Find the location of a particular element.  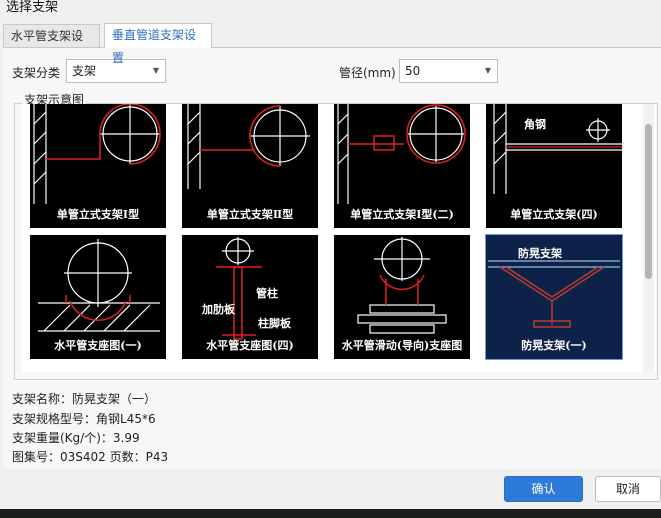

support-thumb-5: 水平管支座图(一) is located at coordinates (98, 297).